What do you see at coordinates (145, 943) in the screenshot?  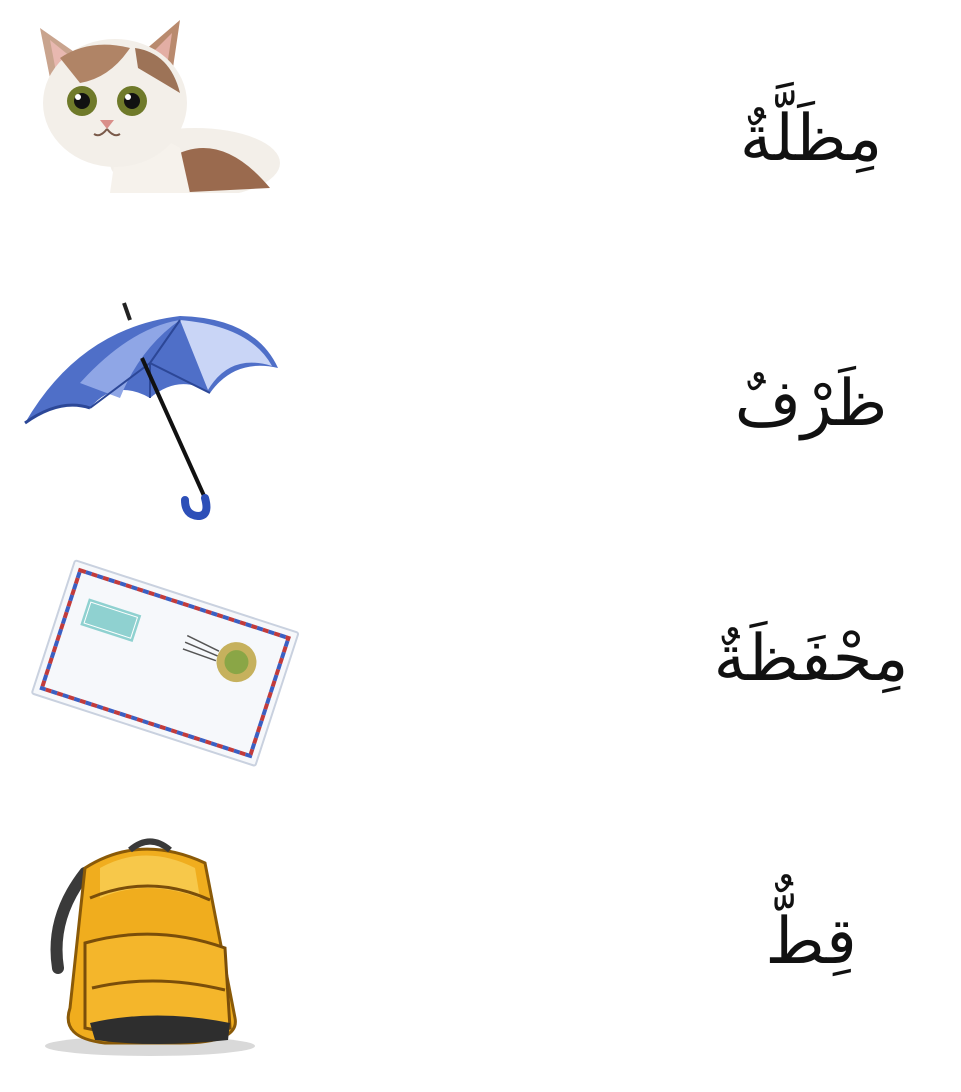 I see `backpack-icon` at bounding box center [145, 943].